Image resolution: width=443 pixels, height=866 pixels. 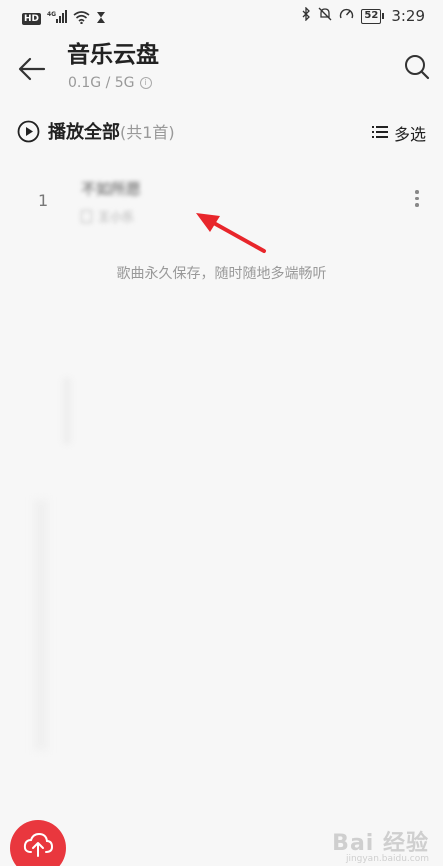 I want to click on more-options-icon, so click(x=417, y=201).